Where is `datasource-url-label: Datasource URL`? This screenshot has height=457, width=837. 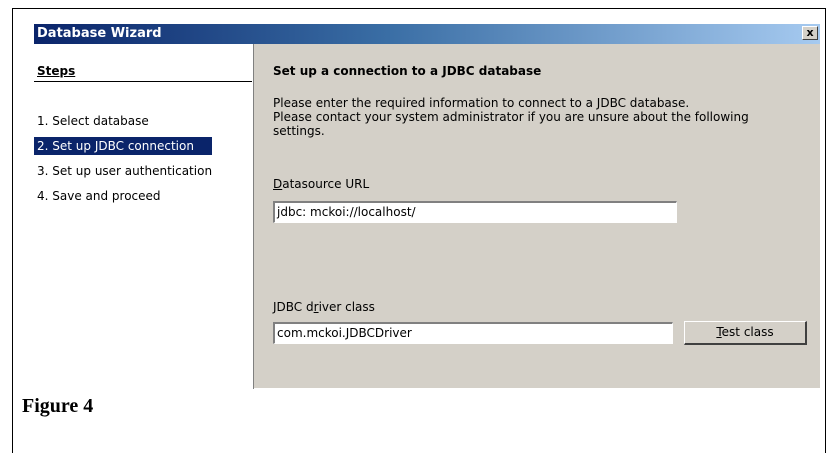
datasource-url-label: Datasource URL is located at coordinates (321, 184).